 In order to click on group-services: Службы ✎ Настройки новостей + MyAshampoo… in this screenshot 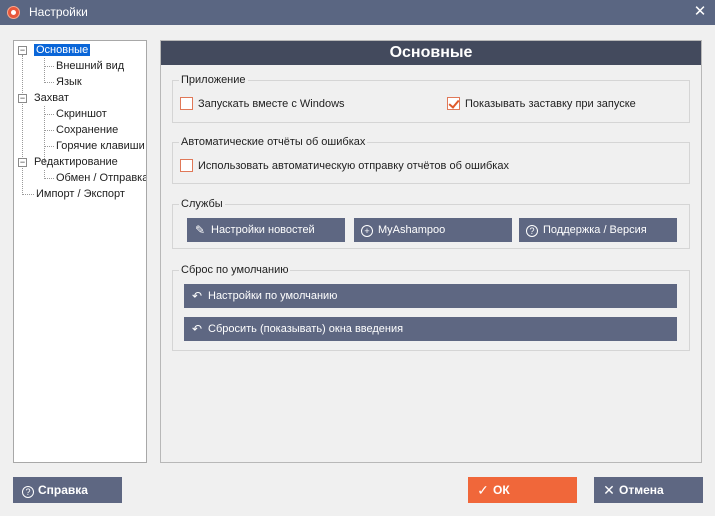, I will do `click(431, 223)`.